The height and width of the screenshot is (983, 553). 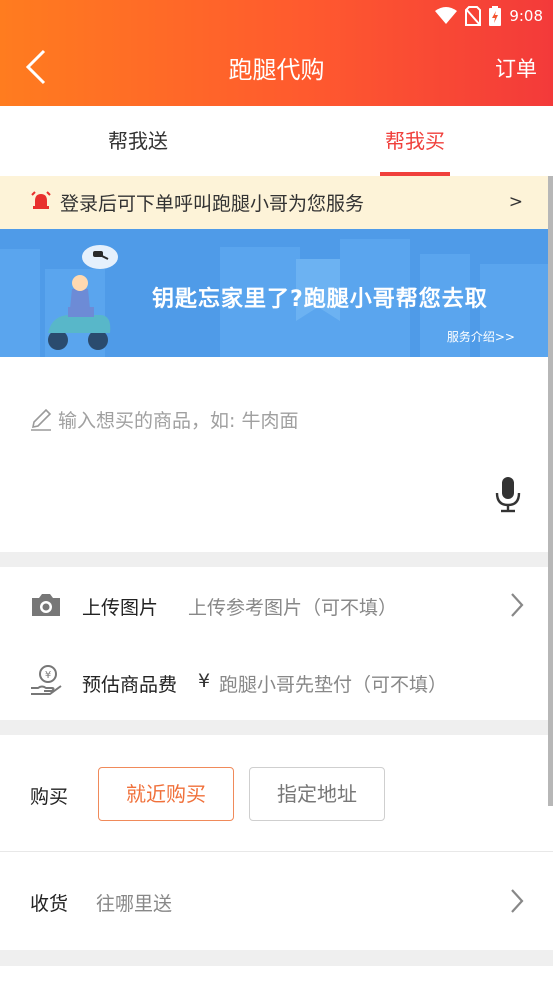 I want to click on login-notice: 登录后可下单呼叫跑腿小哥为您服务 >, so click(x=276, y=202).